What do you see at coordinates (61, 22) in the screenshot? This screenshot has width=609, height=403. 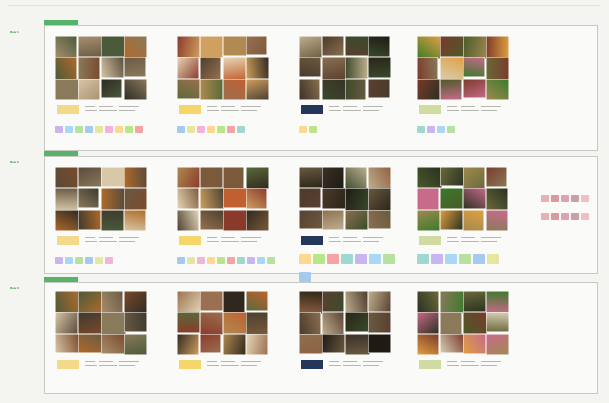 I see `section-tag` at bounding box center [61, 22].